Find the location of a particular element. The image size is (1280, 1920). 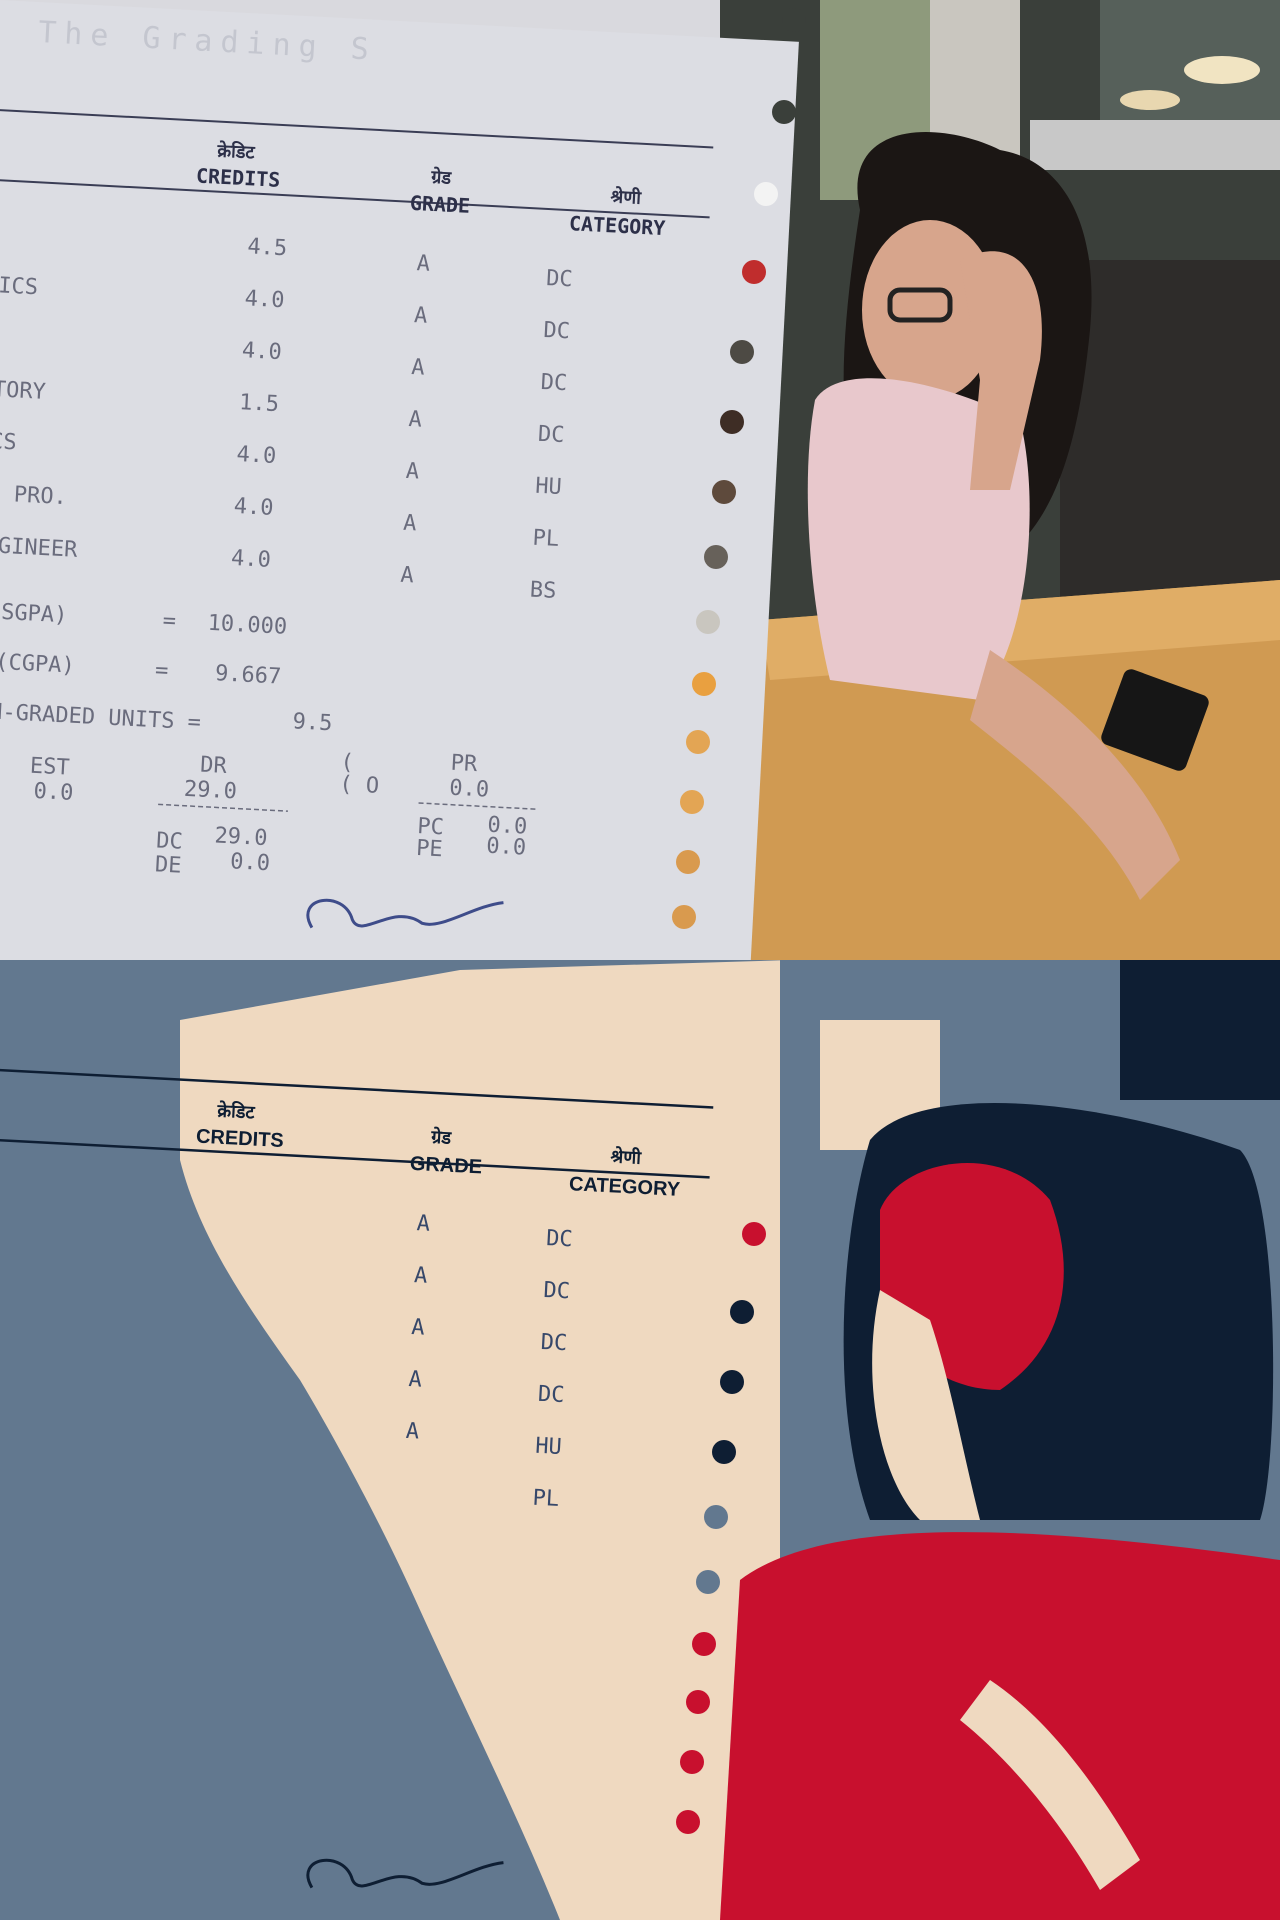

row-category: HU is located at coordinates (549, 487).